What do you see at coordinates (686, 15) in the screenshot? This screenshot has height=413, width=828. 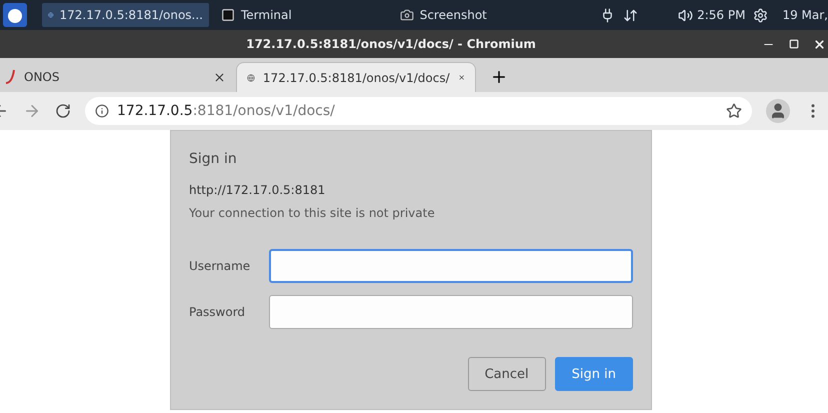 I see `volume-icon` at bounding box center [686, 15].